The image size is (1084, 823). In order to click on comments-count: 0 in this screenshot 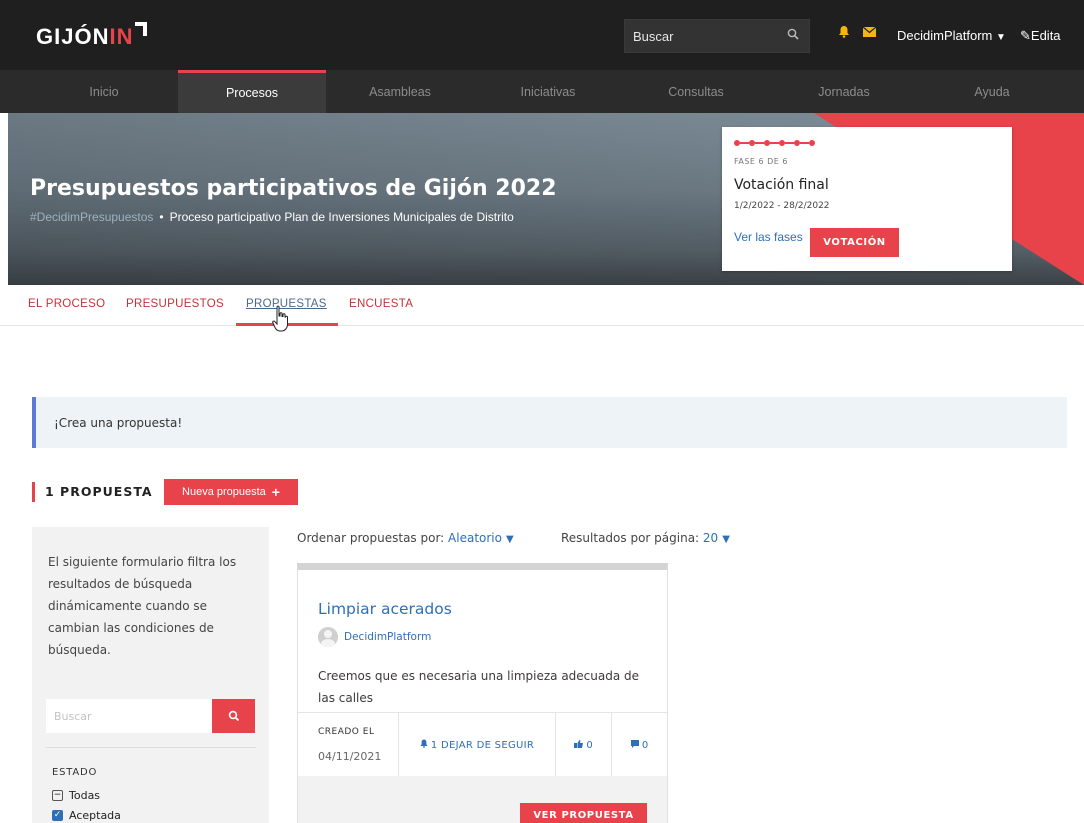, I will do `click(639, 745)`.